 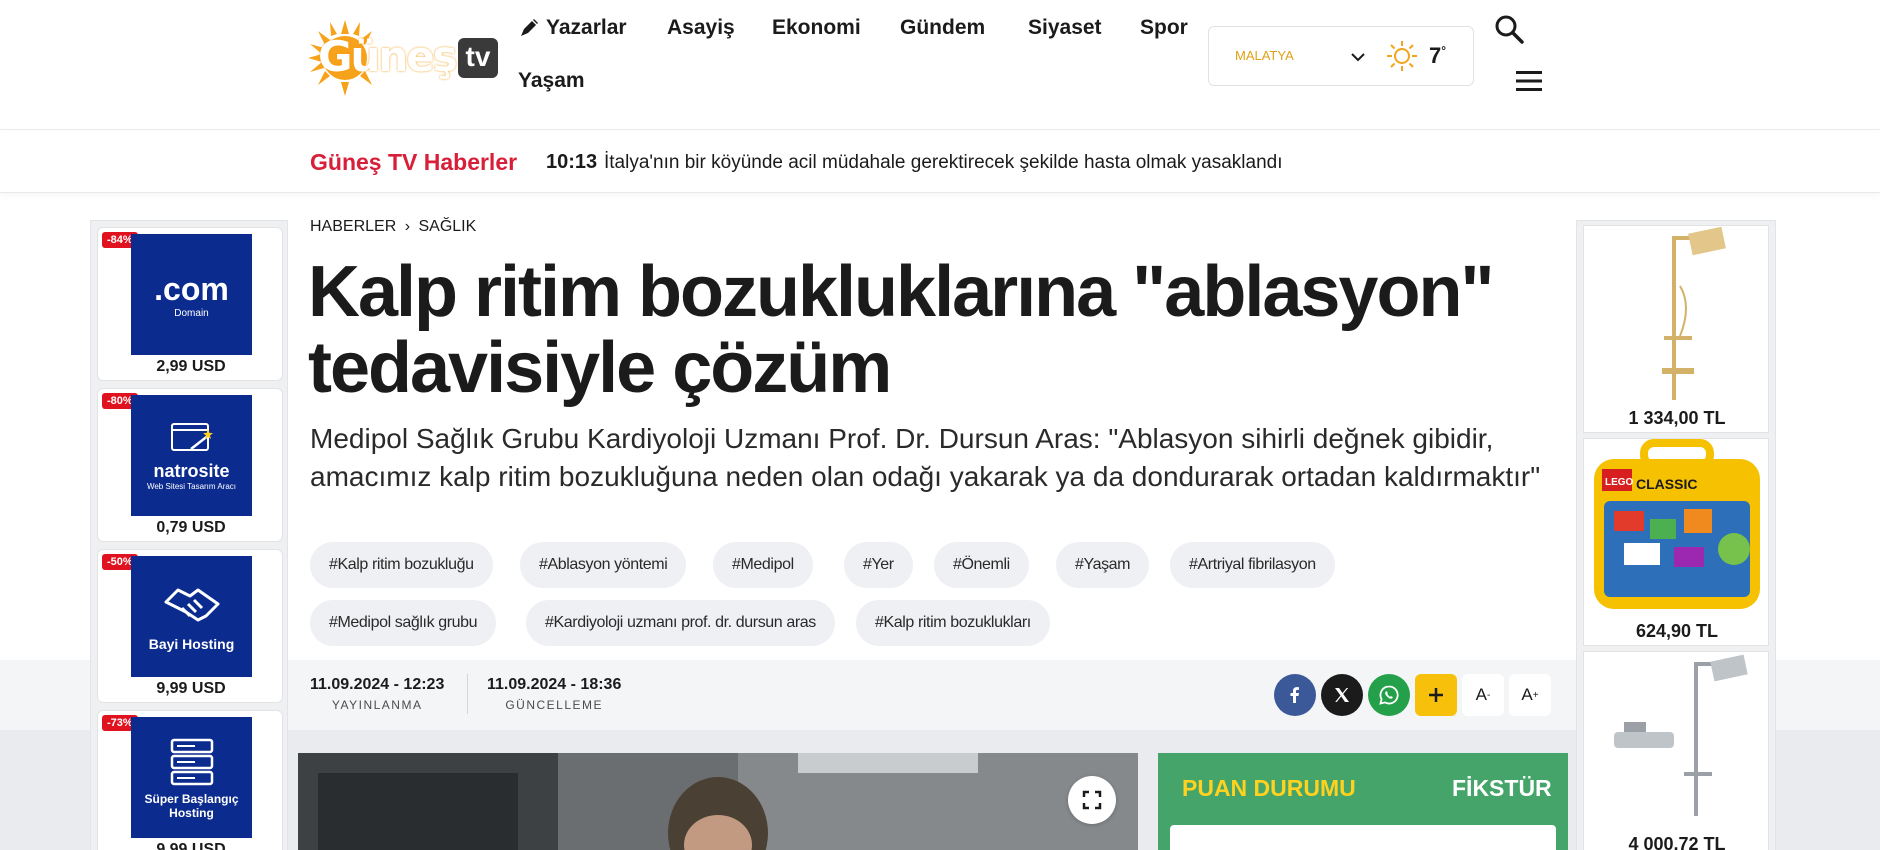 I want to click on shower-chrome-image, so click(x=1681, y=735).